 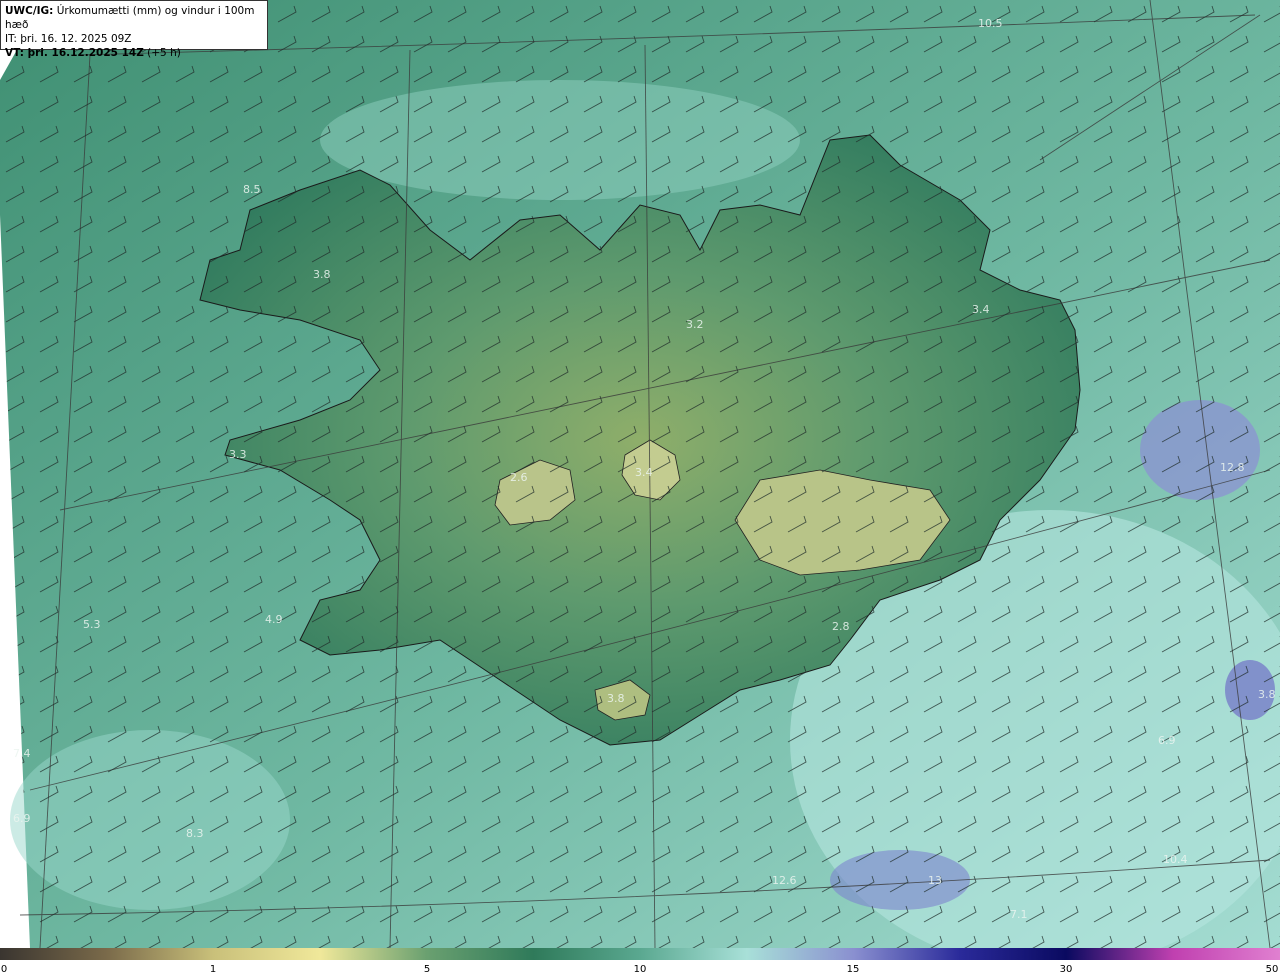 I want to click on map-value-label: 2.8, so click(x=841, y=626).